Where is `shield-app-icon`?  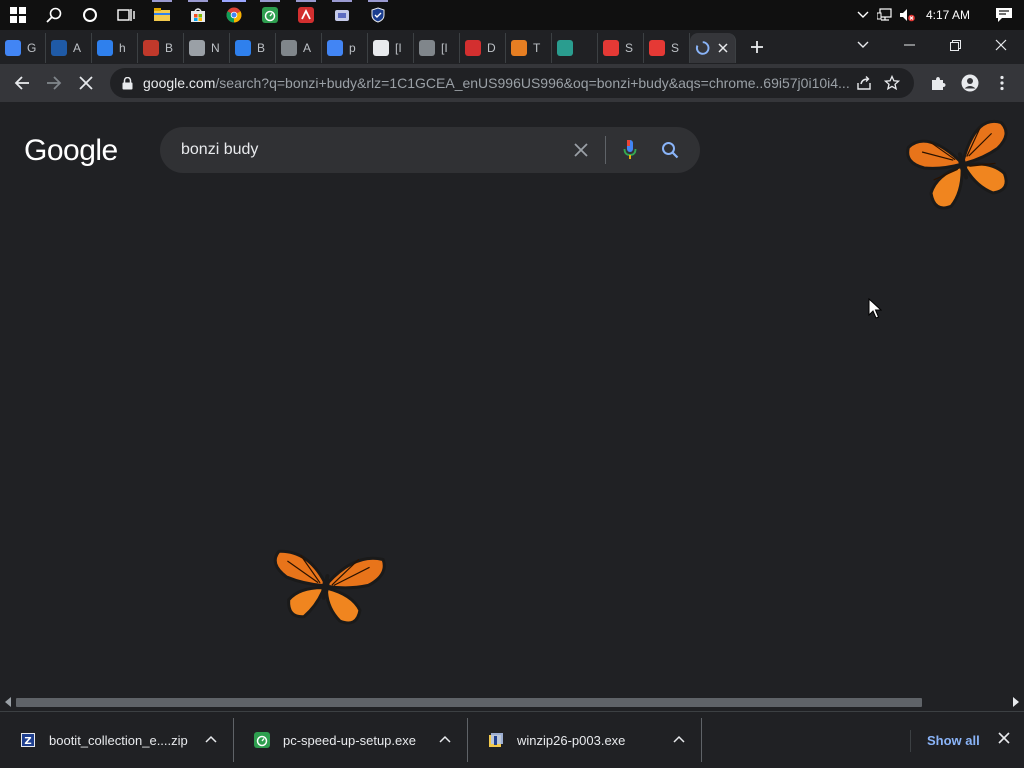 shield-app-icon is located at coordinates (378, 15).